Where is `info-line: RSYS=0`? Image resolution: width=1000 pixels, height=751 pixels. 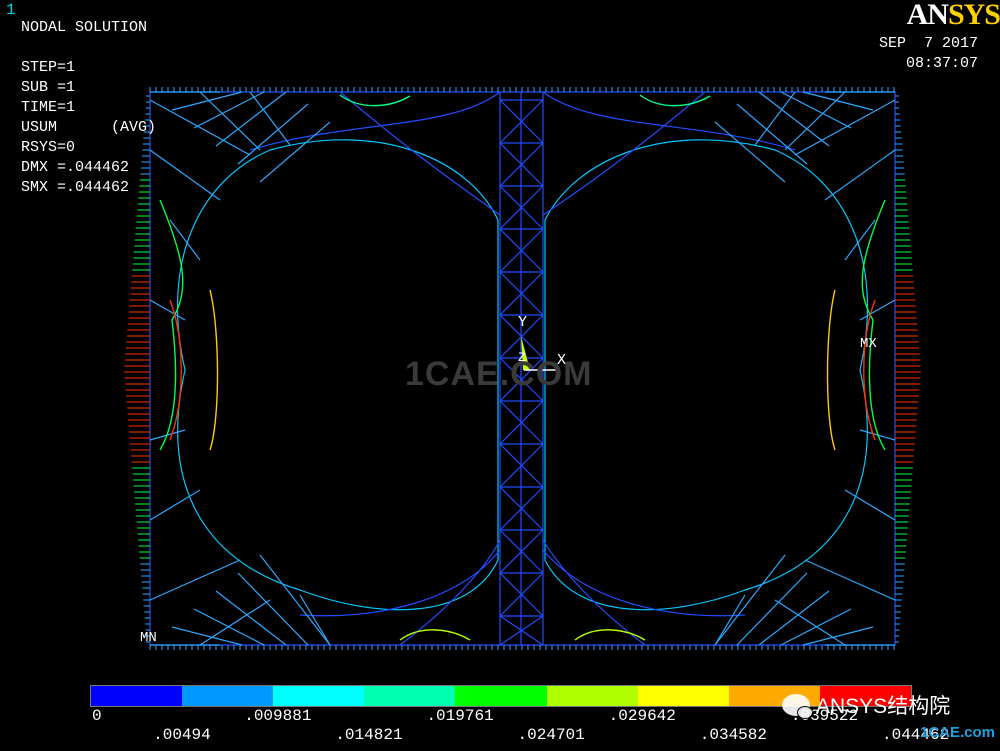
info-line: RSYS=0 is located at coordinates (48, 147).